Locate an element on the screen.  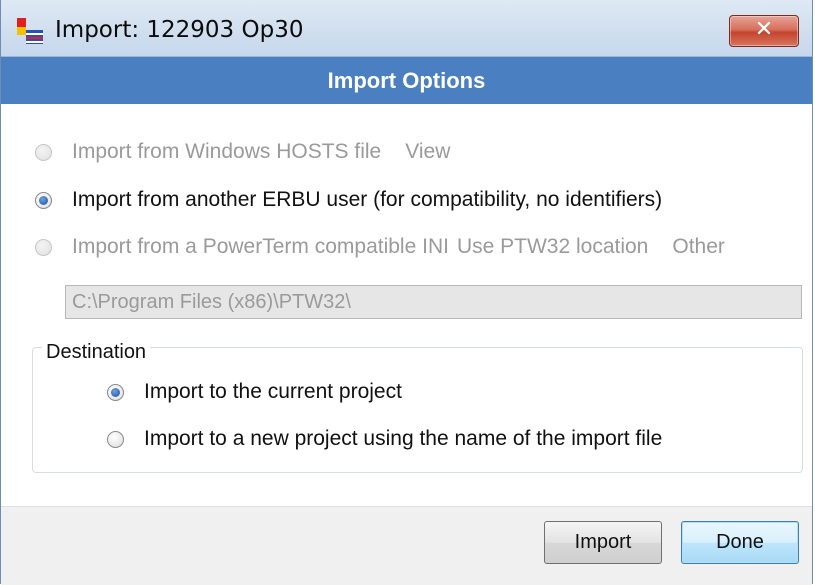
close-button: ✕ is located at coordinates (764, 31).